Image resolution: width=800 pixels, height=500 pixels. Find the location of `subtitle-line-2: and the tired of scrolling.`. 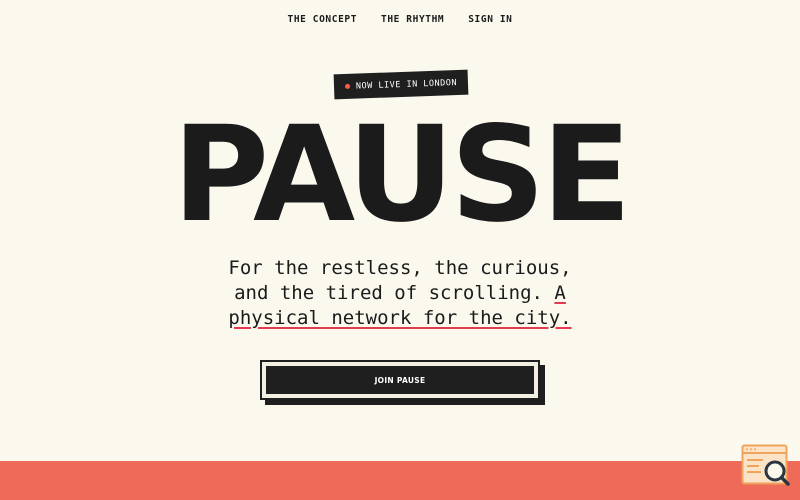

subtitle-line-2: and the tired of scrolling. is located at coordinates (388, 293).